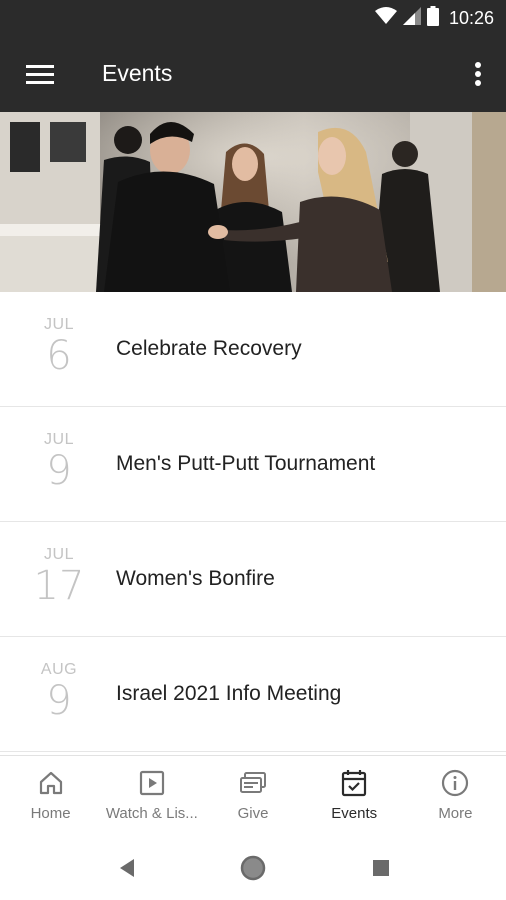  I want to click on list-item: JUL 9 Men's Putt-Putt Tournament, so click(253, 464).